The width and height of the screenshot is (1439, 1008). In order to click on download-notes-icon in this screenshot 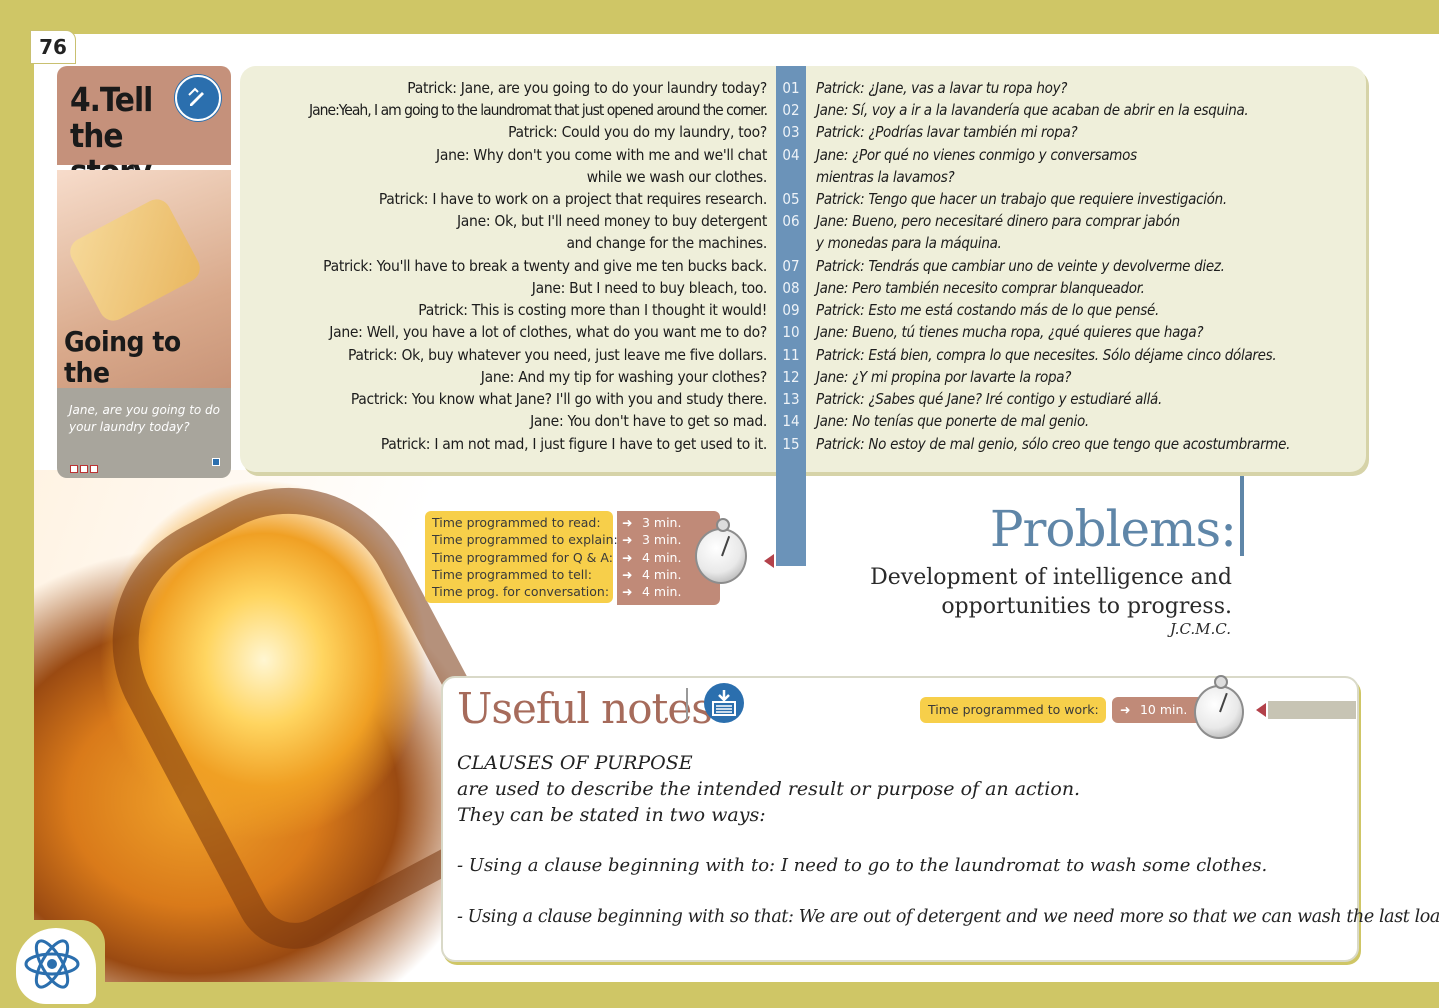, I will do `click(724, 703)`.